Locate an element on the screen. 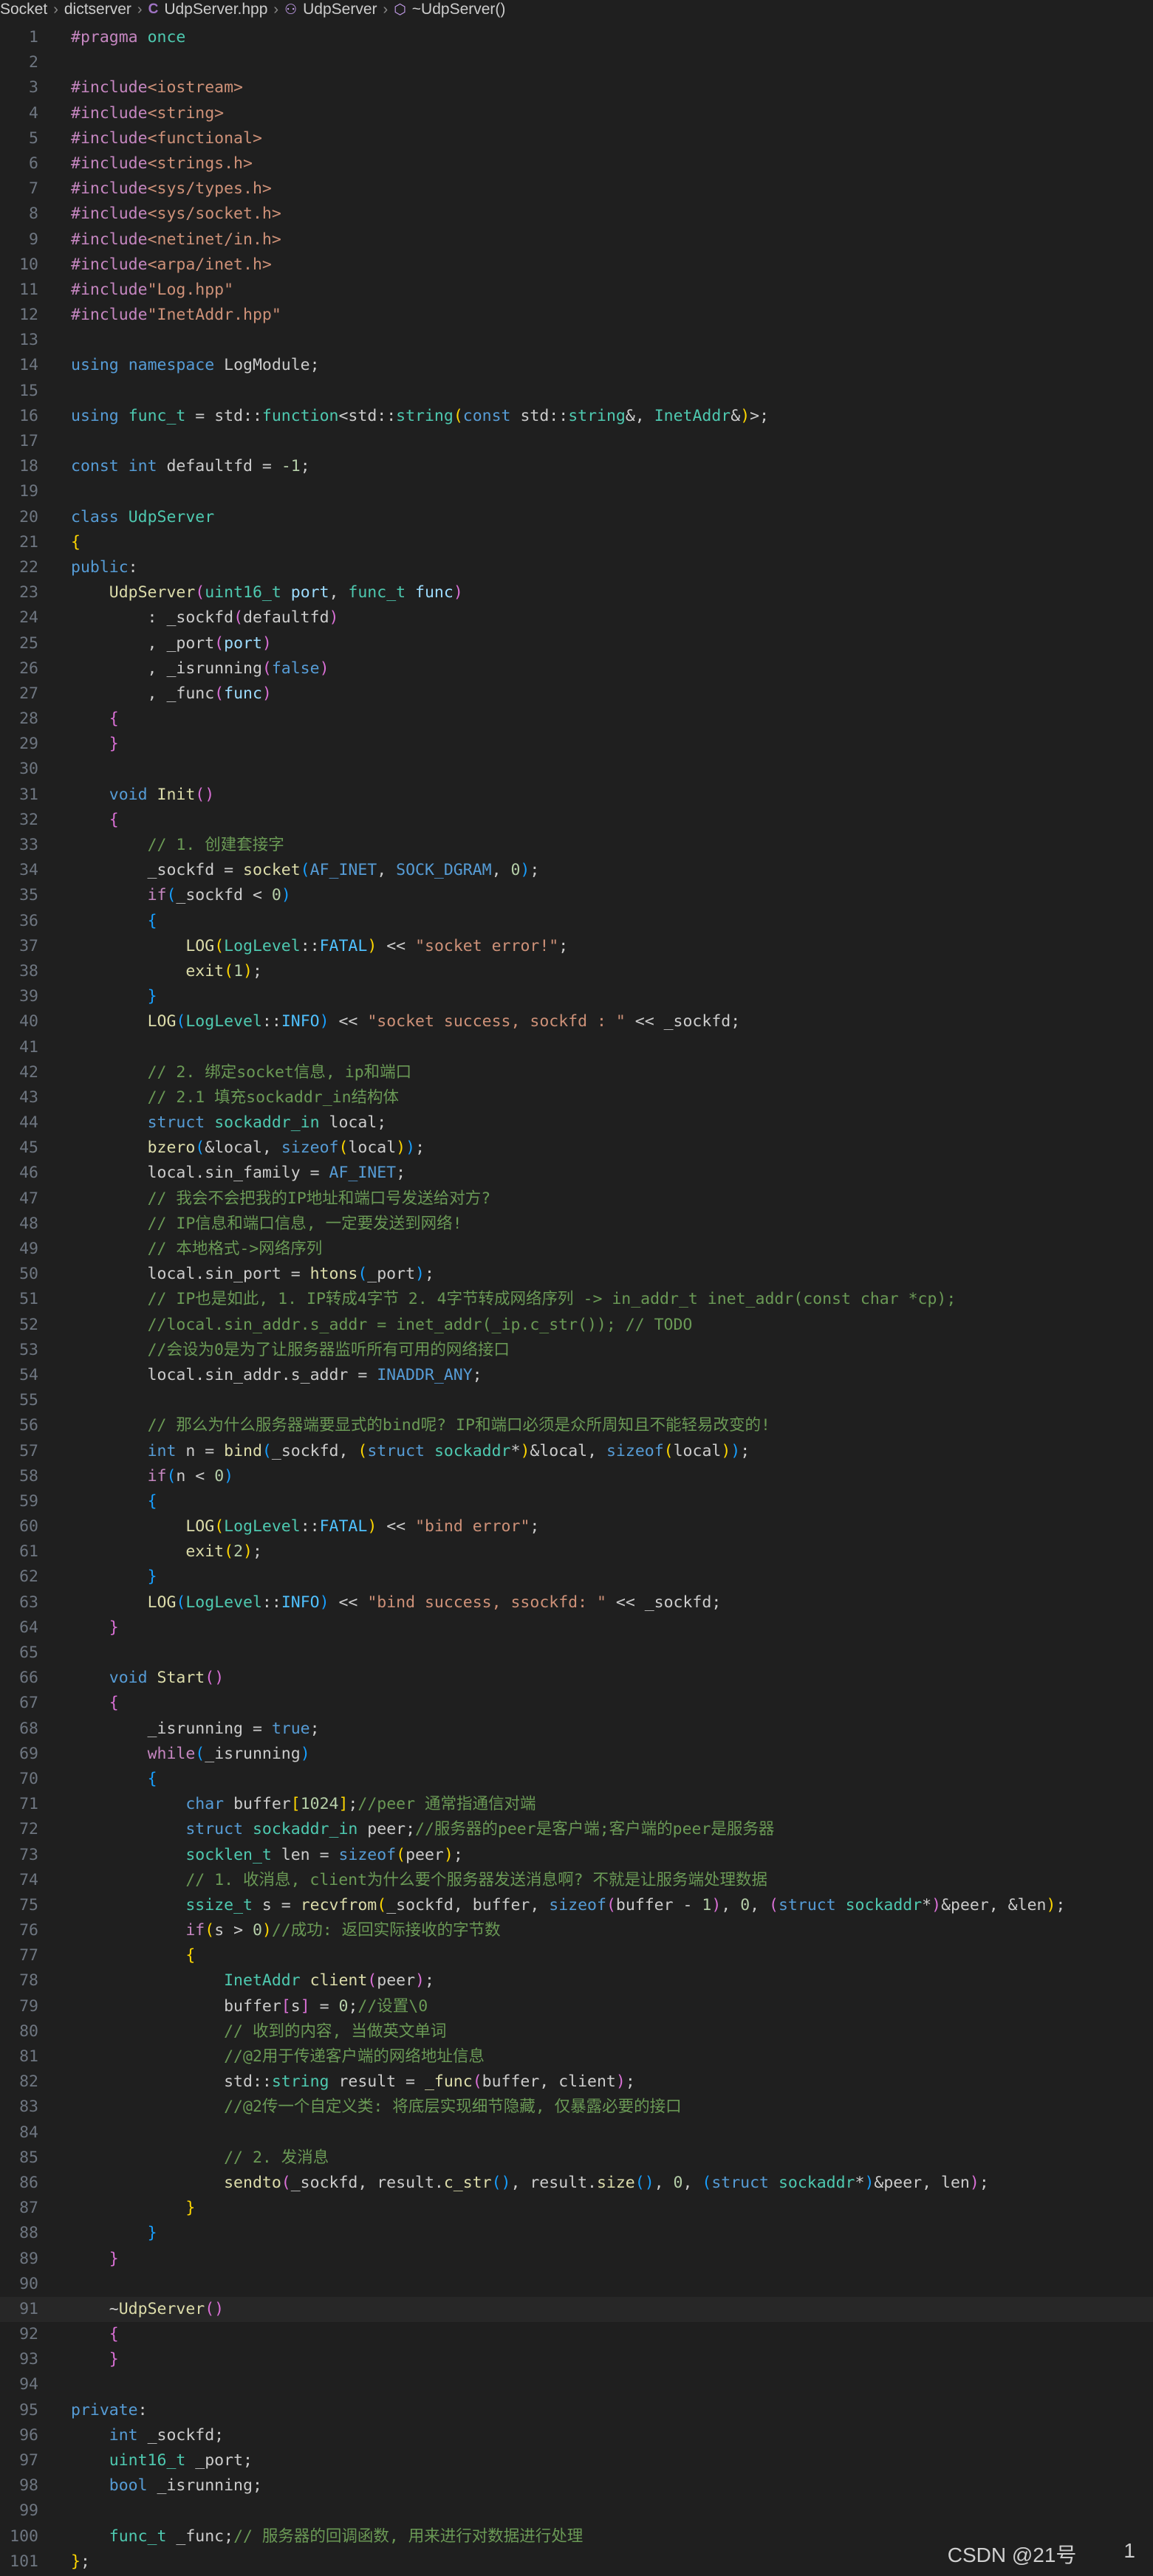 Image resolution: width=1153 pixels, height=2576 pixels. code-line: 32 { is located at coordinates (576, 820).